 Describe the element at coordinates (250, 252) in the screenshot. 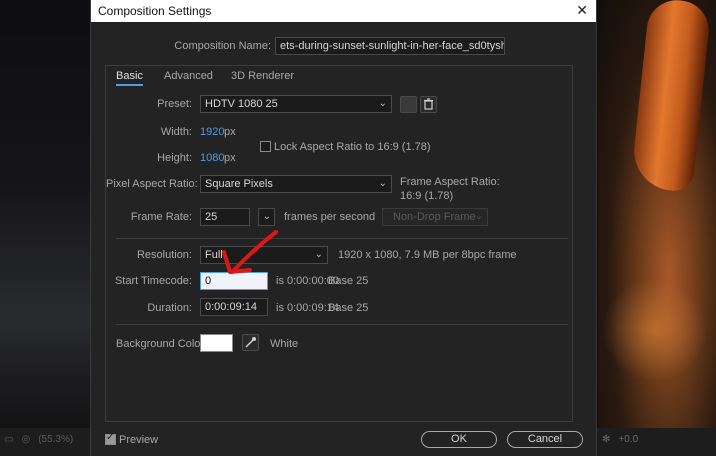

I see `red-arrow-annotation` at that location.